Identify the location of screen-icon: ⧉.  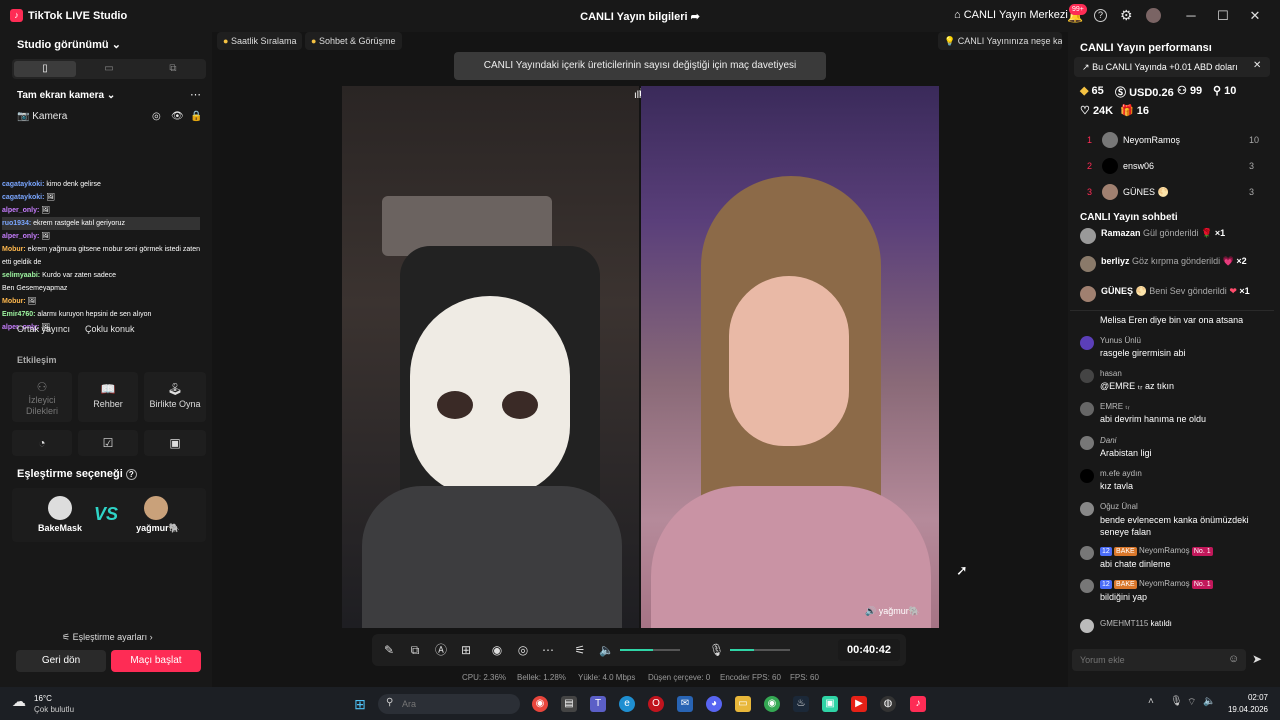
(415, 650).